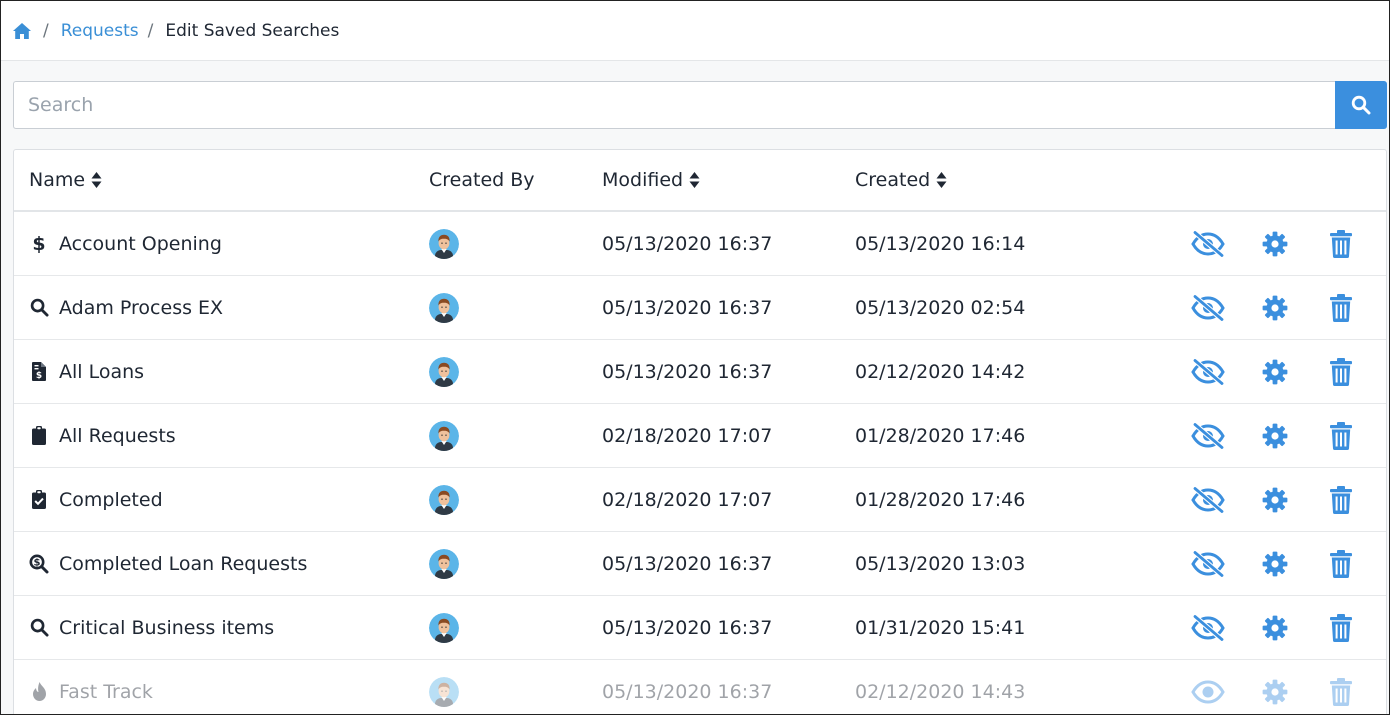 The image size is (1390, 715). Describe the element at coordinates (39, 500) in the screenshot. I see `clipboard-check-icon` at that location.